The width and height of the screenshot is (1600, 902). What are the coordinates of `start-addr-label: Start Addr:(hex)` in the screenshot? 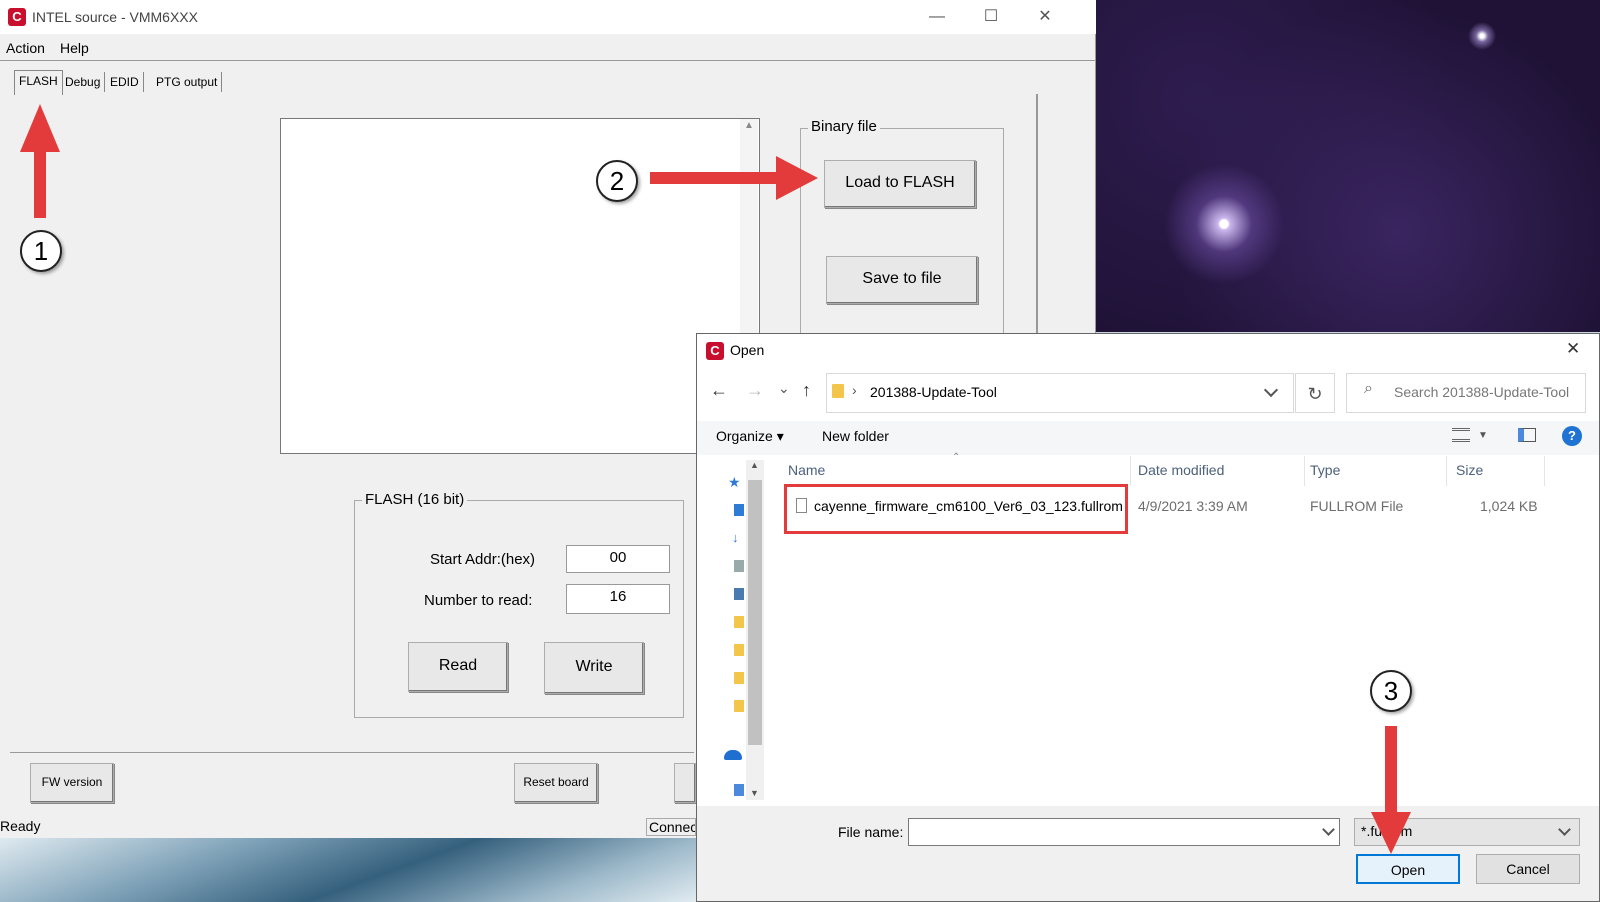 It's located at (483, 559).